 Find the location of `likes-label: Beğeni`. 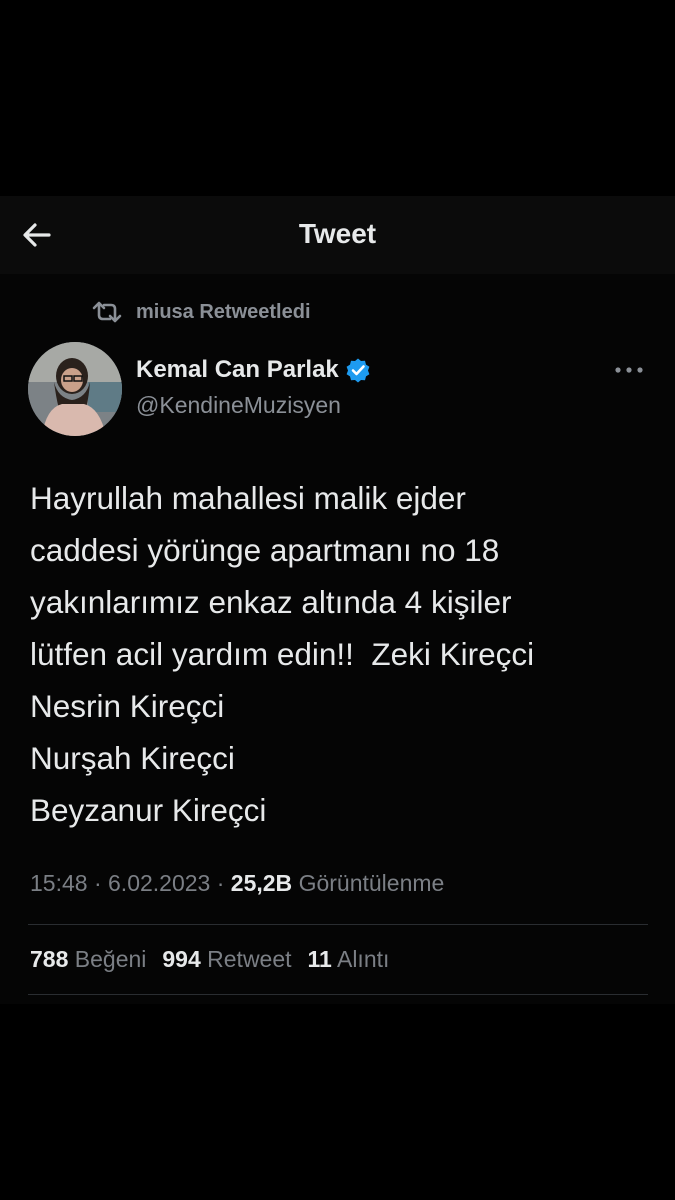

likes-label: Beğeni is located at coordinates (110, 959).